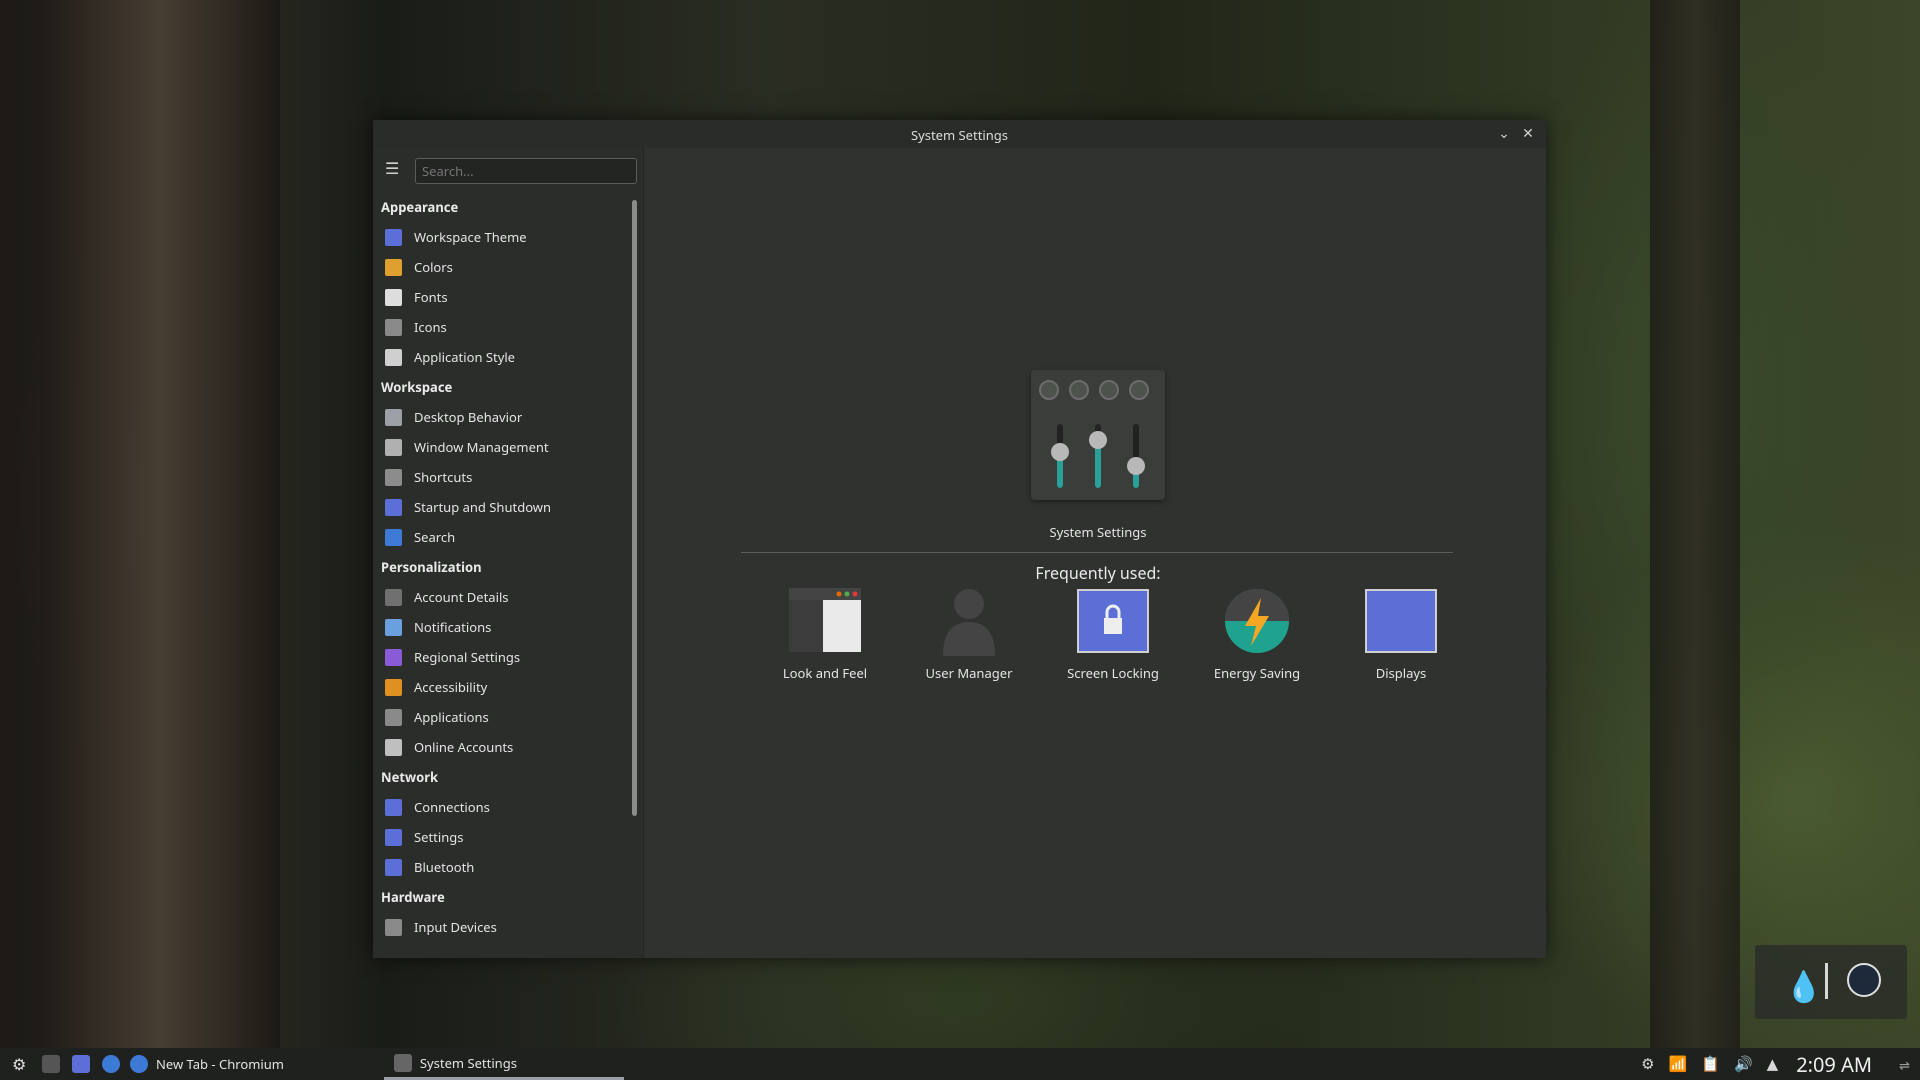 The width and height of the screenshot is (1920, 1080). What do you see at coordinates (1257, 673) in the screenshot?
I see `tile-label: Energy Saving` at bounding box center [1257, 673].